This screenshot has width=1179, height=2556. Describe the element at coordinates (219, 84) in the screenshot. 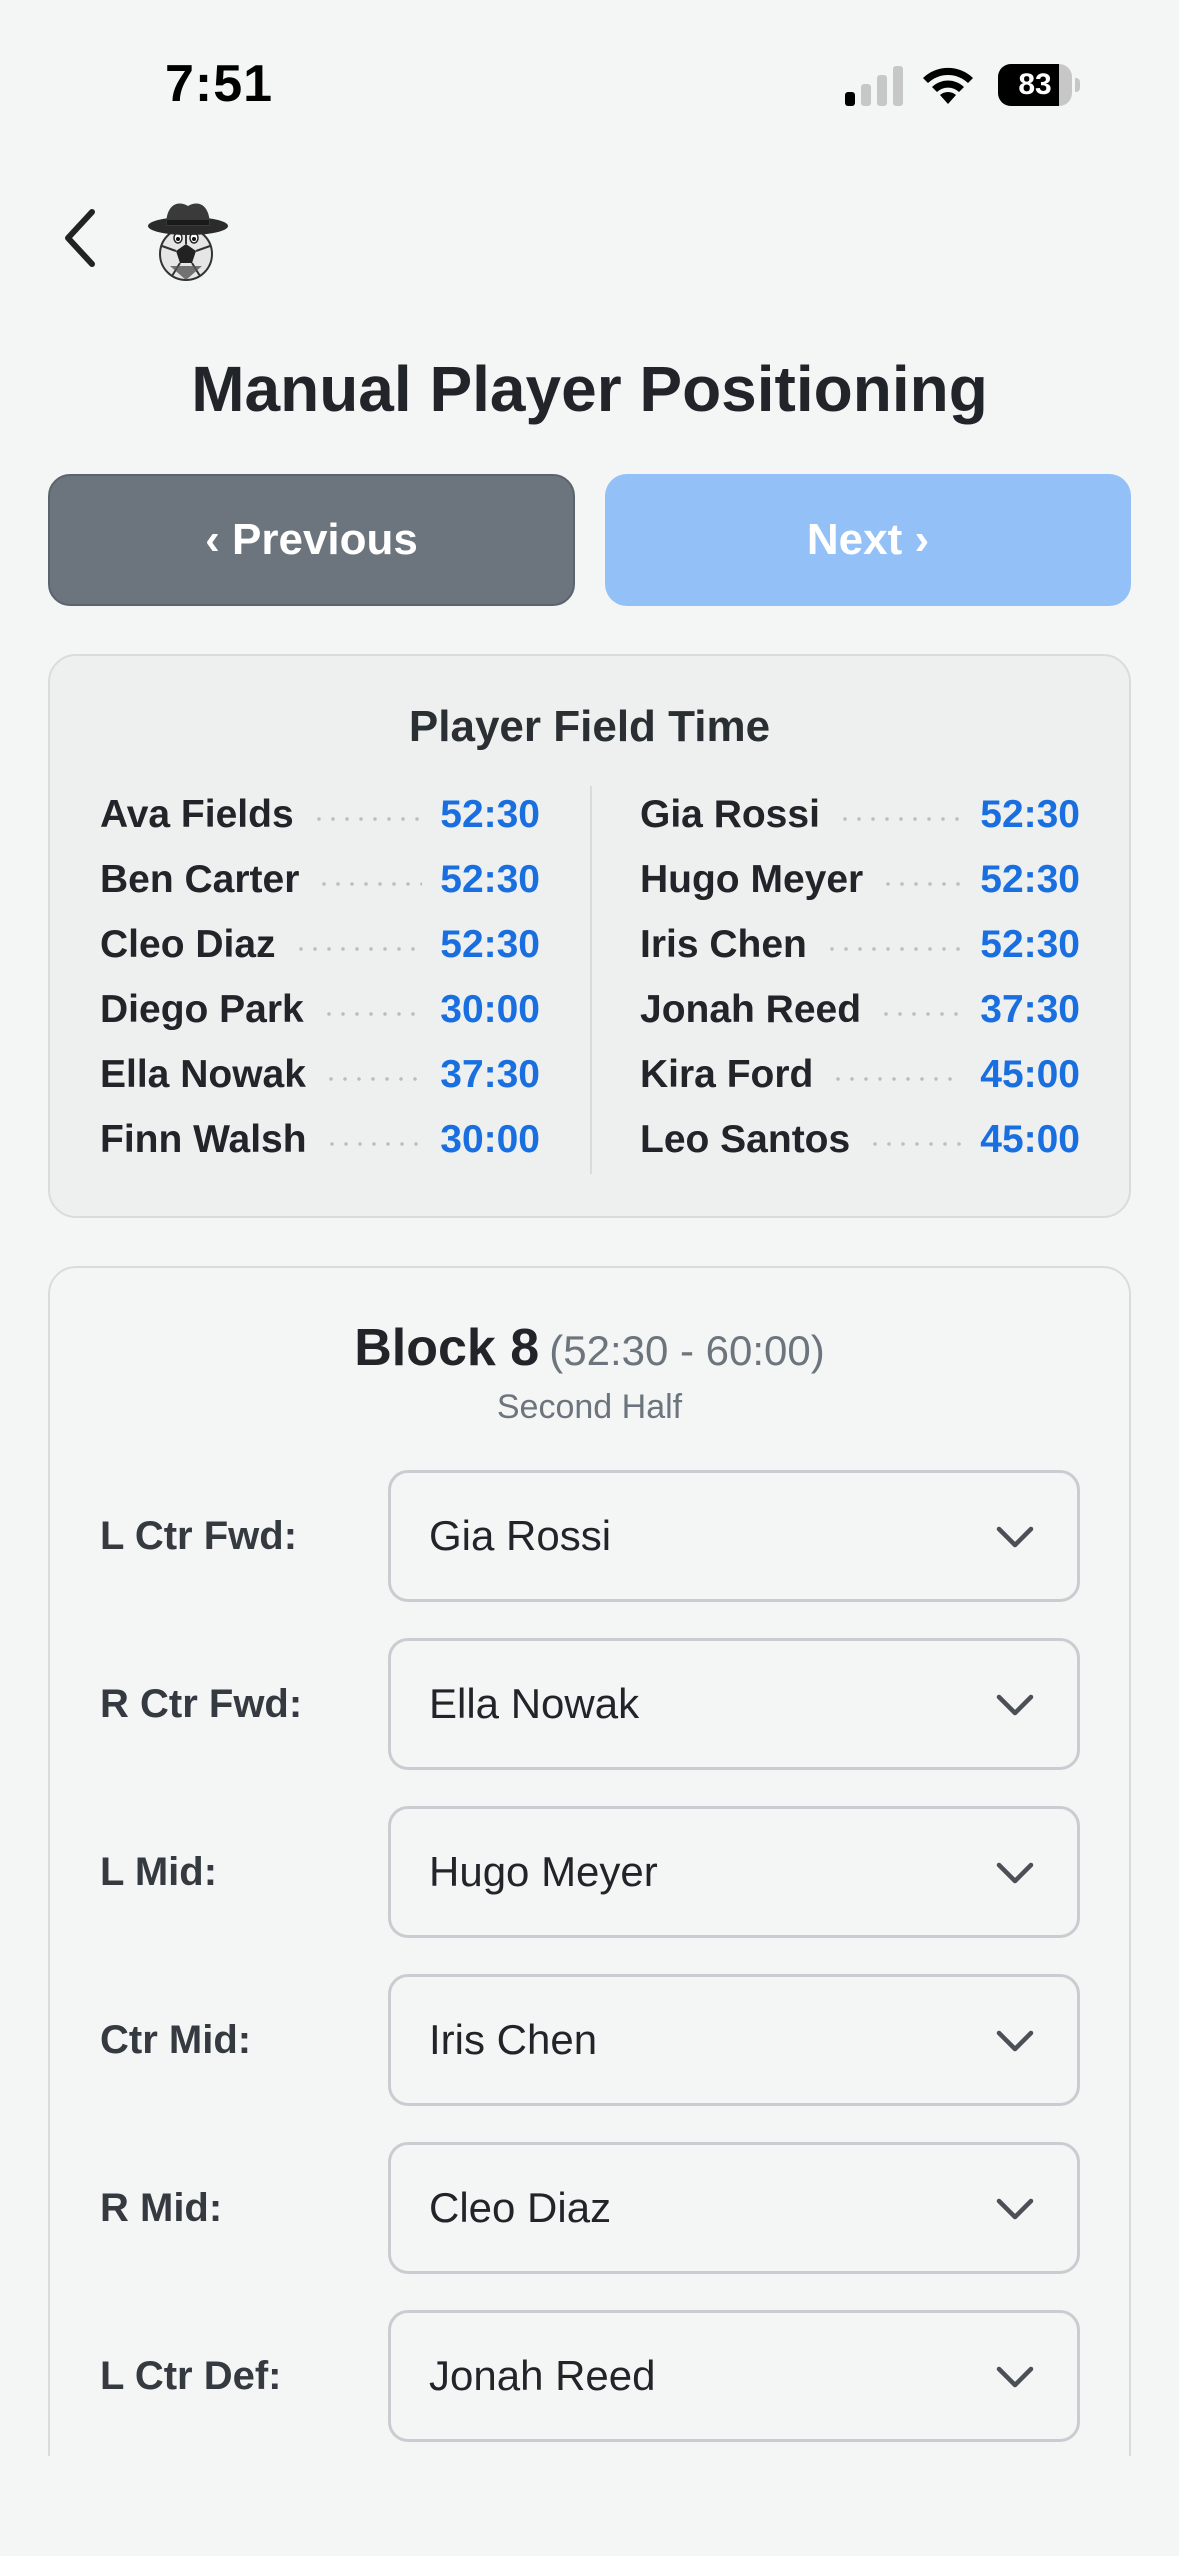

I see `status-time: 7:51` at that location.